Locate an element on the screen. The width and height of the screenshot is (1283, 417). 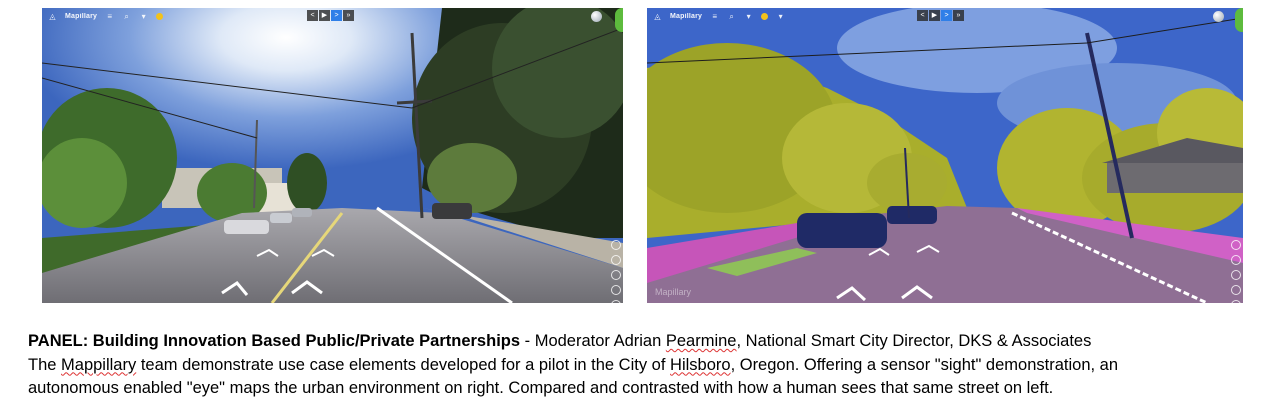
moderator-surname: Pearmine is located at coordinates (701, 341).